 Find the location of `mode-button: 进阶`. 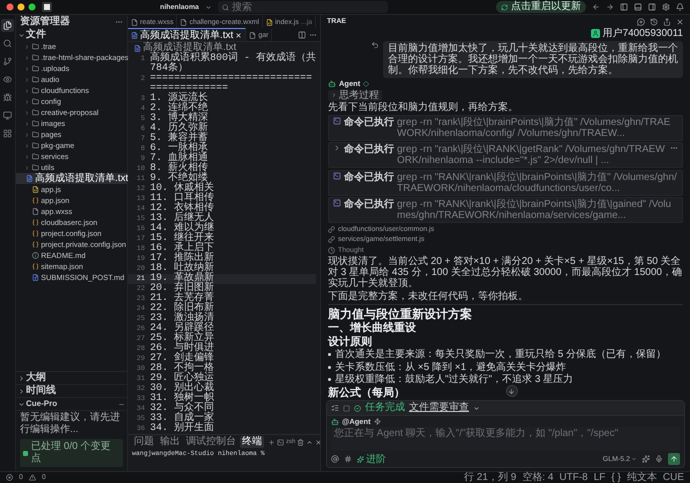

mode-button: 进阶 is located at coordinates (371, 459).